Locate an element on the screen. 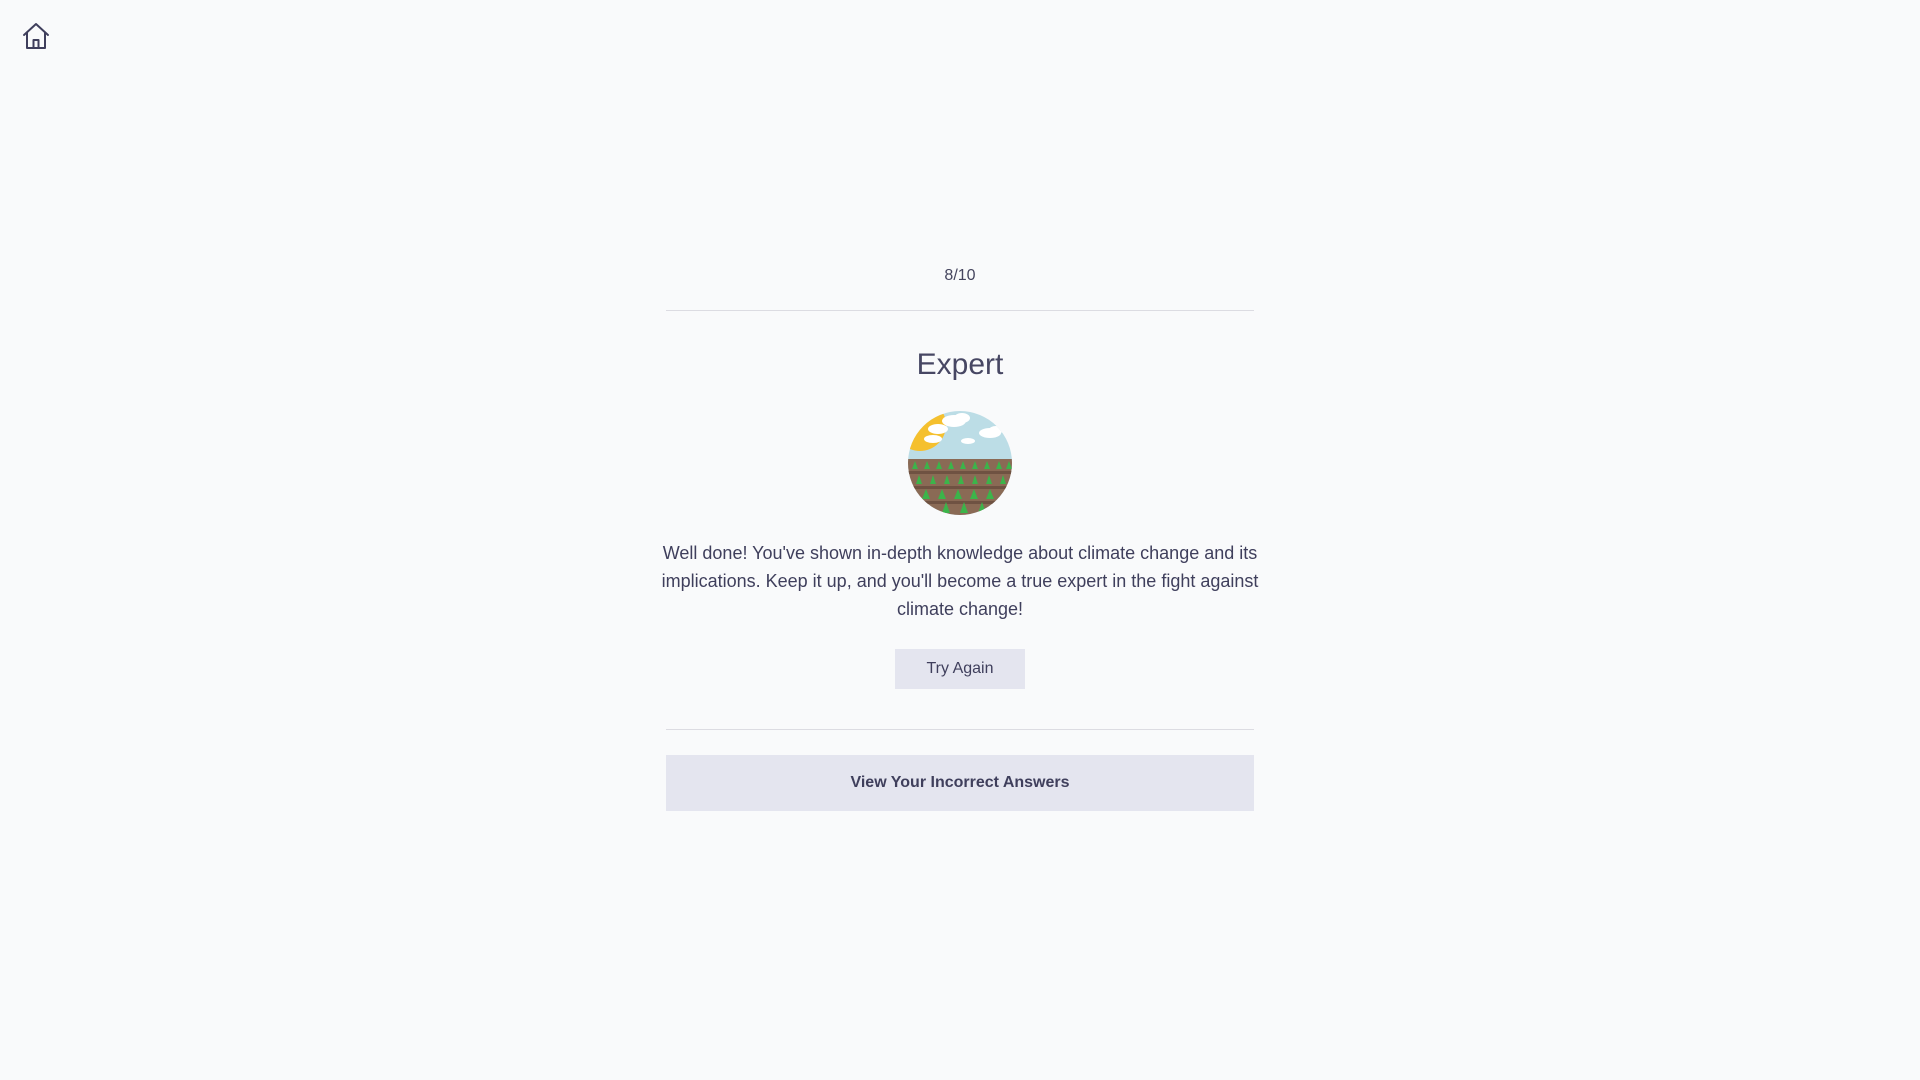 Image resolution: width=1920 pixels, height=1080 pixels. farm-field-icon is located at coordinates (960, 463).